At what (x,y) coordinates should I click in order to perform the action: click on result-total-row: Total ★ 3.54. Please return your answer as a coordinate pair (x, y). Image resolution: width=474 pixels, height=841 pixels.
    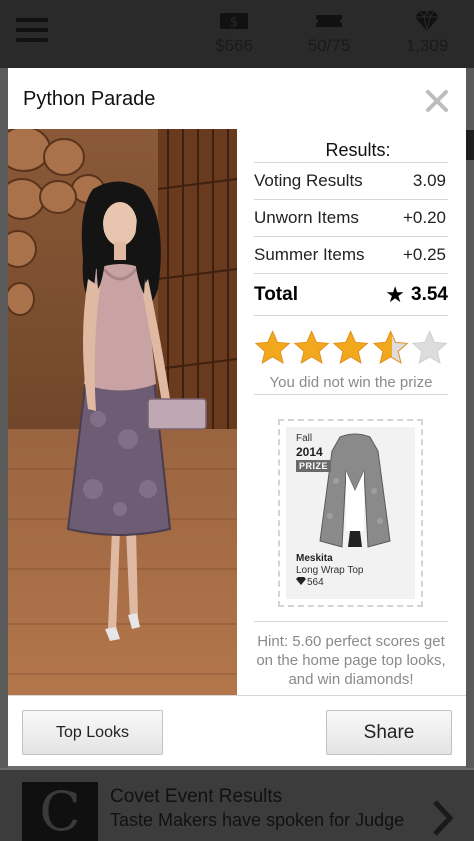
    Looking at the image, I should click on (351, 295).